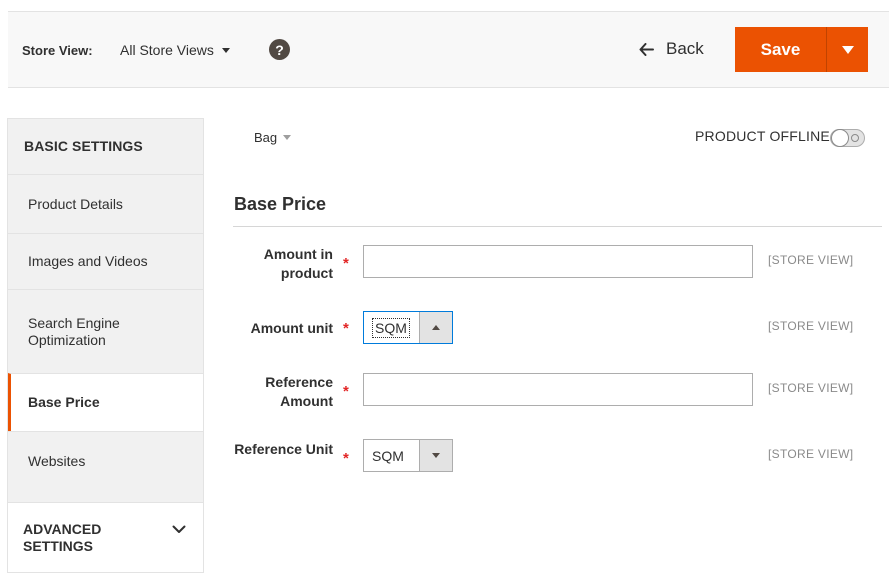 The height and width of the screenshot is (582, 889). I want to click on save-options-toggle, so click(847, 49).